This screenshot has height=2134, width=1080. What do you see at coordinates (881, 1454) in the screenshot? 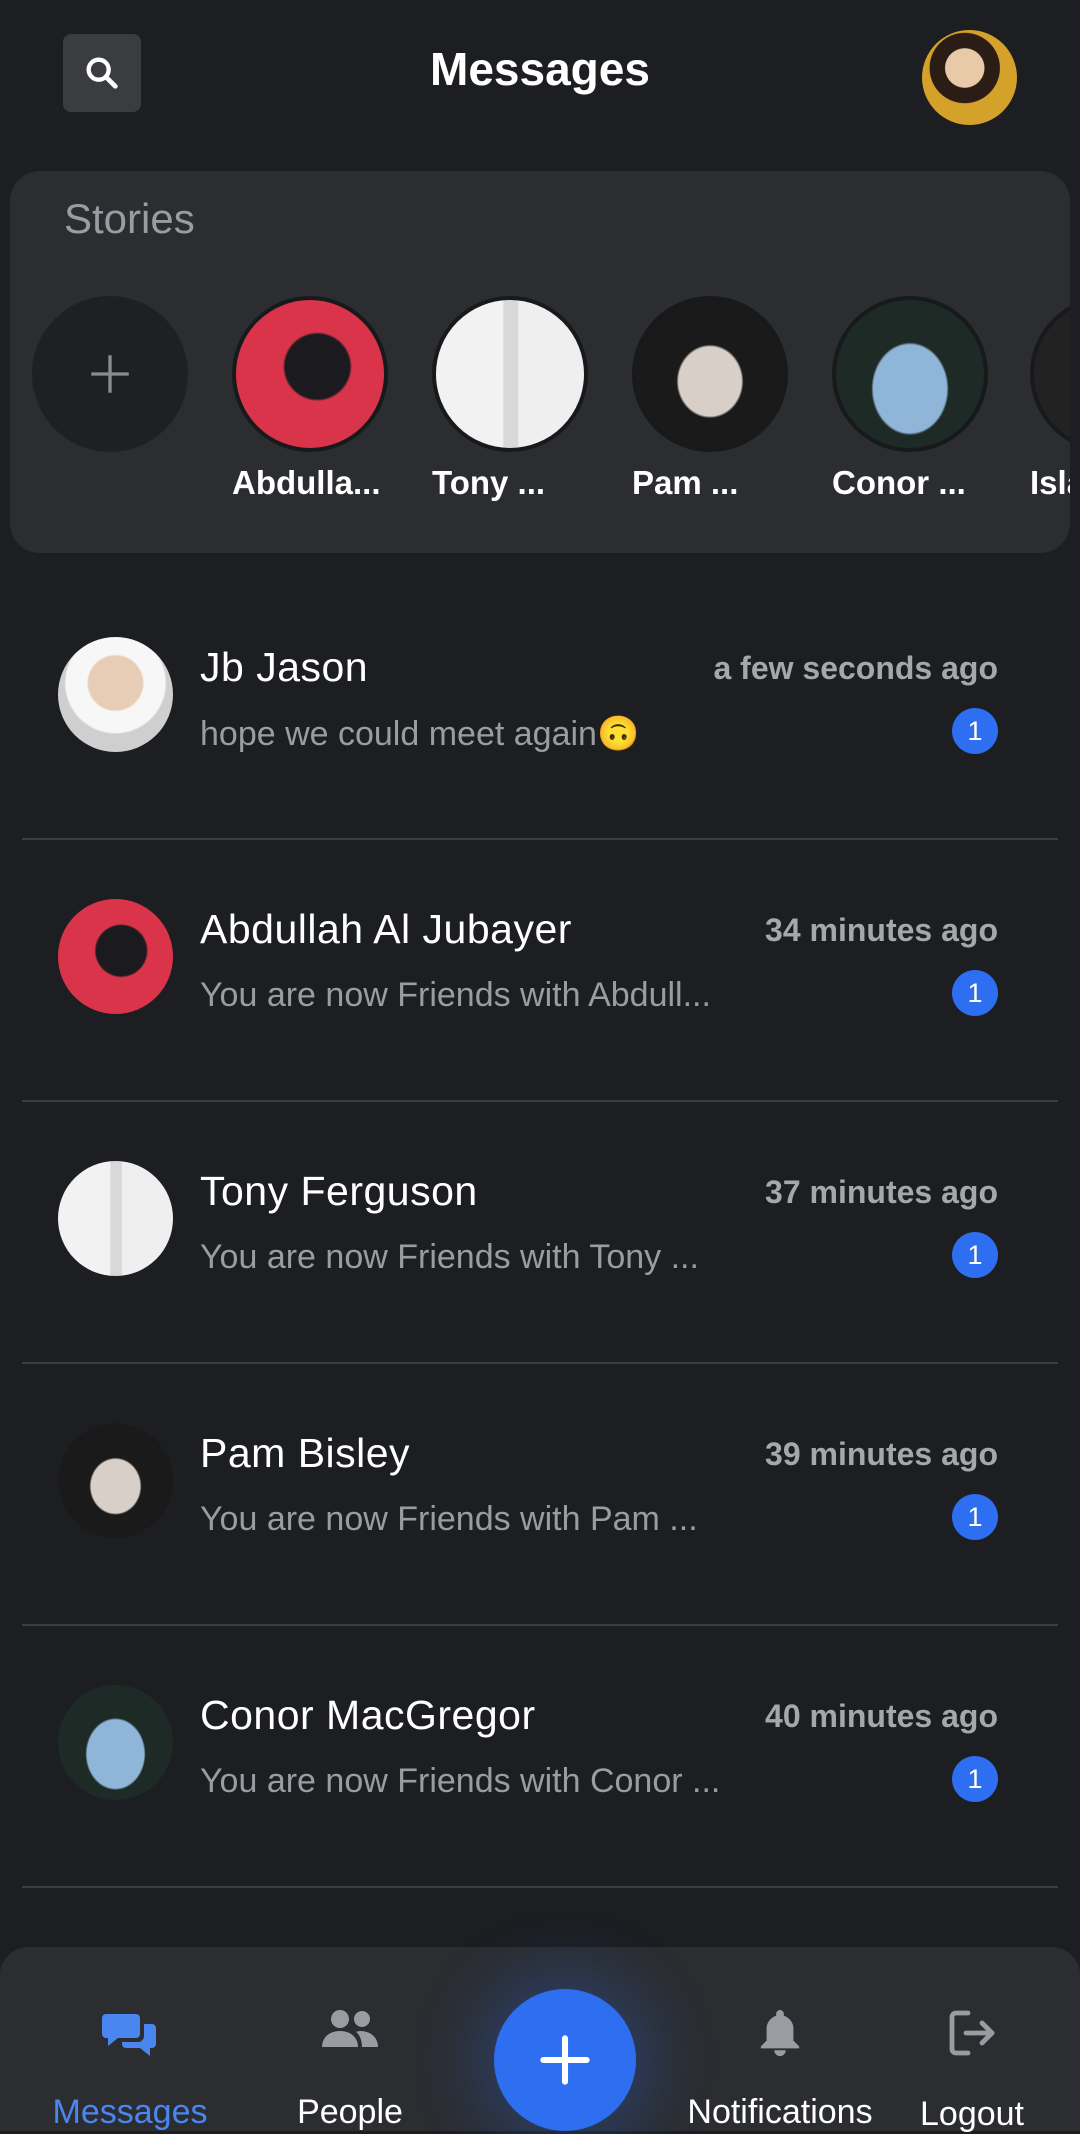
I see `message-time: 39 minutes ago` at bounding box center [881, 1454].